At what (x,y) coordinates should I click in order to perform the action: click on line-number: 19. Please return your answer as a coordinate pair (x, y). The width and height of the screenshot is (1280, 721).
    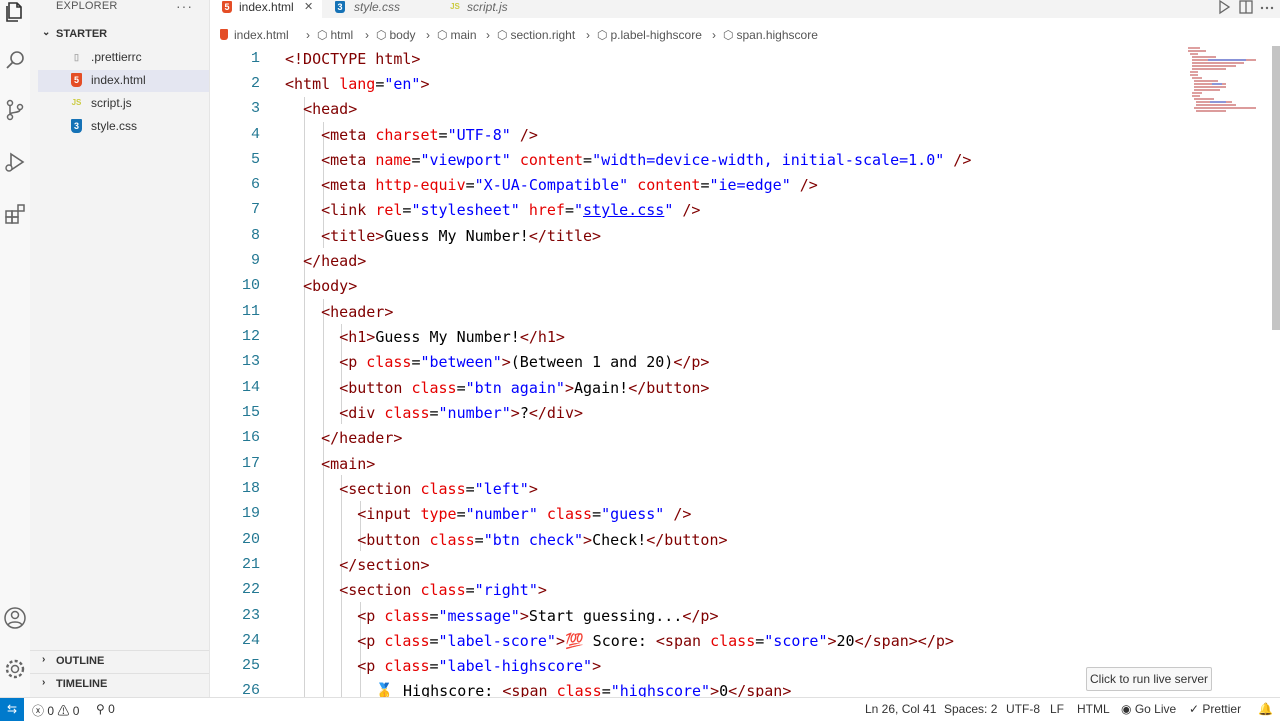
    Looking at the image, I should click on (250, 513).